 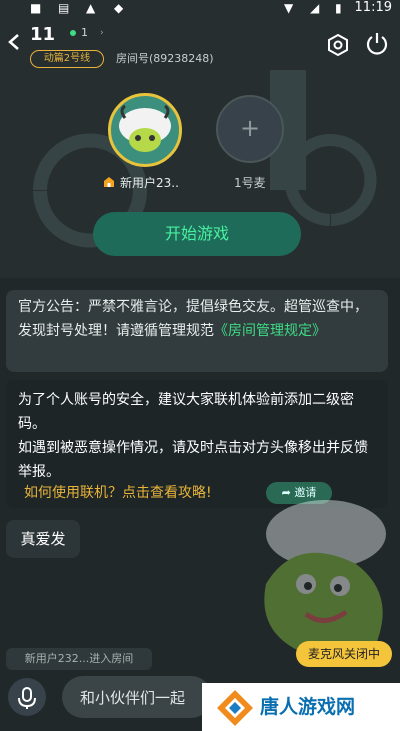 What do you see at coordinates (315, 8) in the screenshot?
I see `signal-icon: ◢` at bounding box center [315, 8].